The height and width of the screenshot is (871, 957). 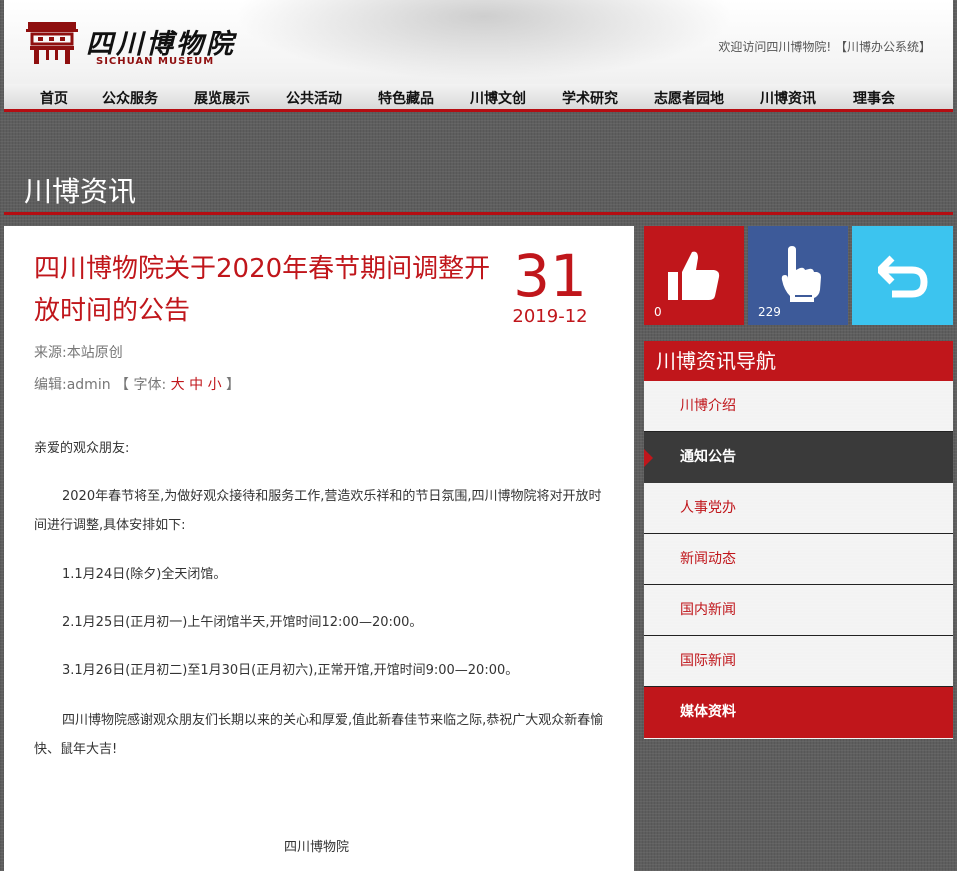 I want to click on like-tile: 0, so click(x=694, y=275).